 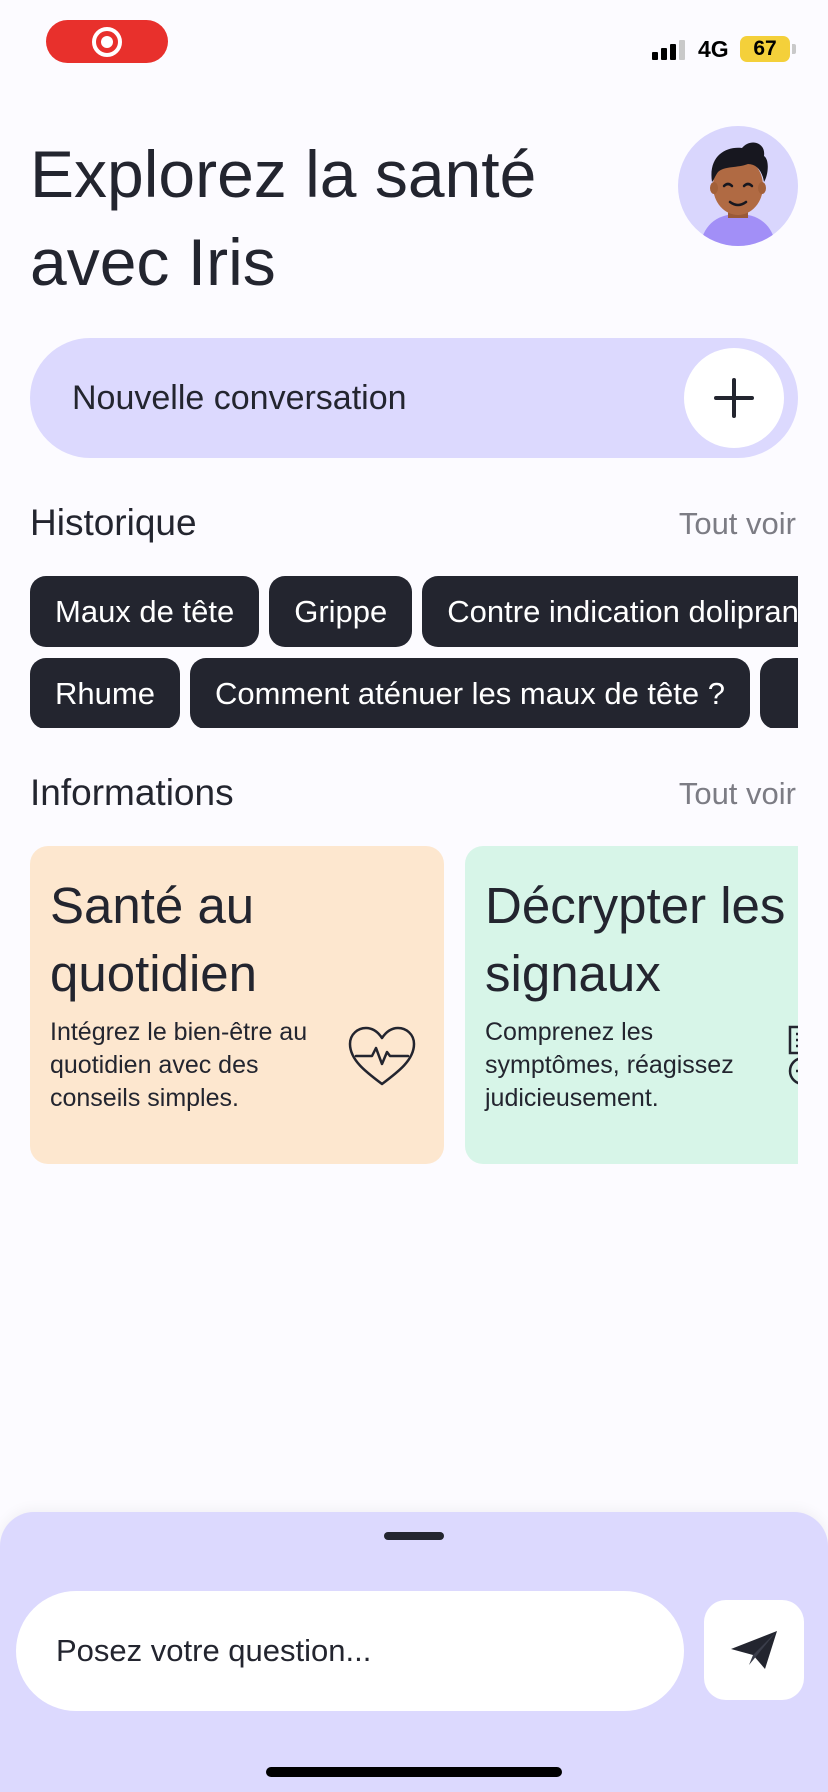 I want to click on card-title-line: Santé au, so click(x=152, y=905).